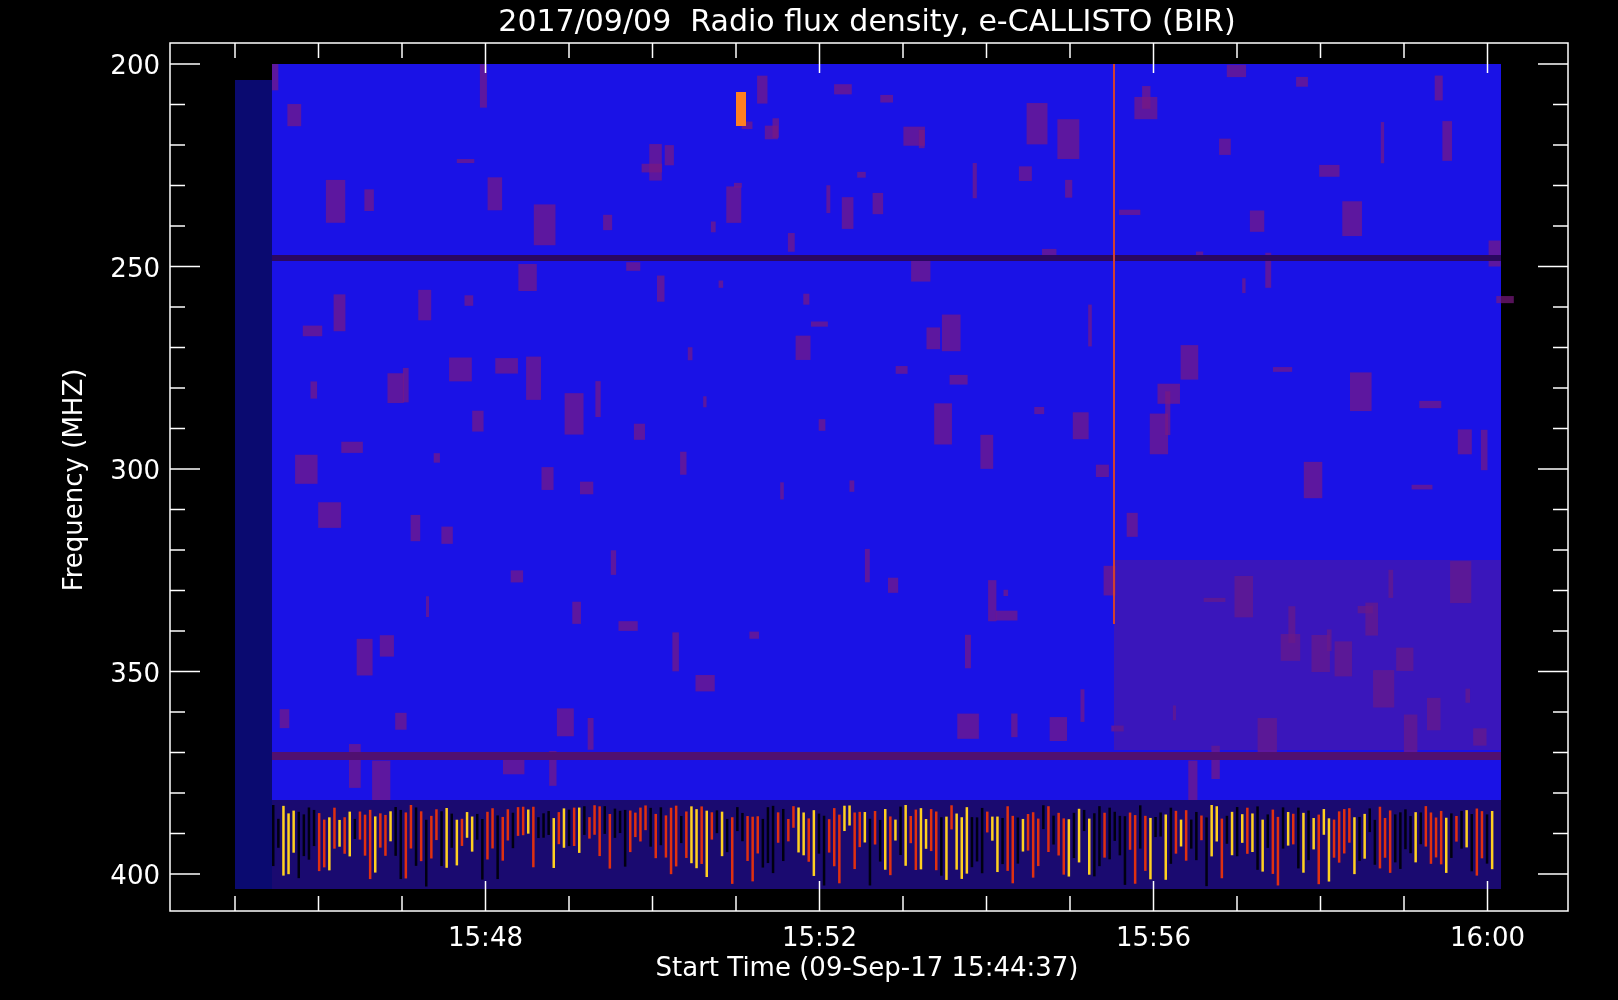 The image size is (1618, 1000). Describe the element at coordinates (135, 672) in the screenshot. I see `y-tick-label: 350` at that location.